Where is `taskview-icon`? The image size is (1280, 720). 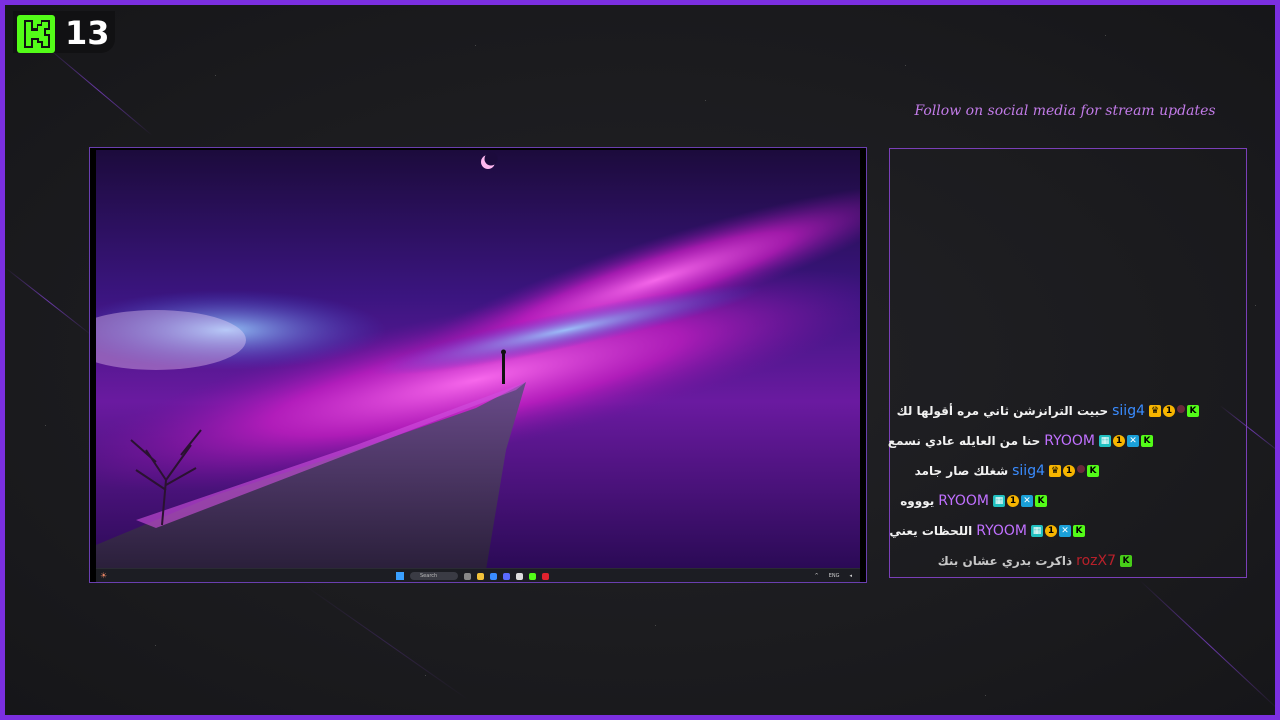 taskview-icon is located at coordinates (467, 576).